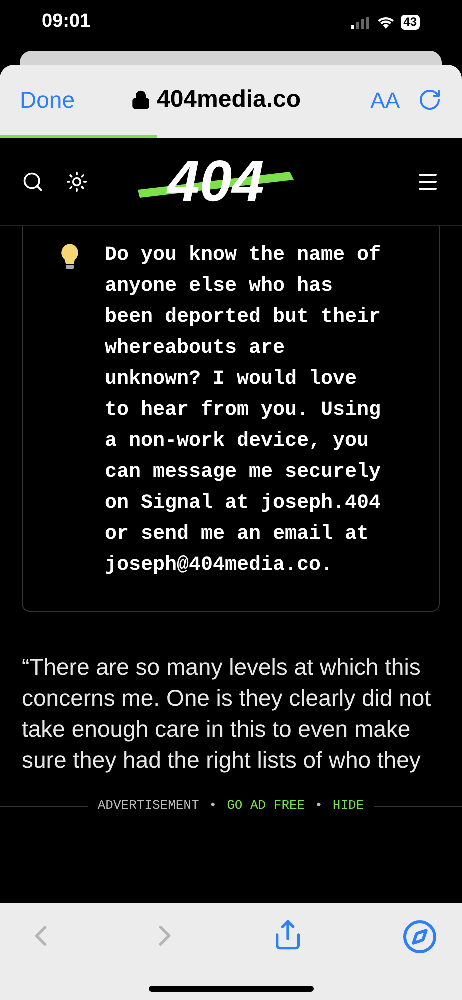 This screenshot has height=1000, width=462. I want to click on battery-icon: 43, so click(410, 22).